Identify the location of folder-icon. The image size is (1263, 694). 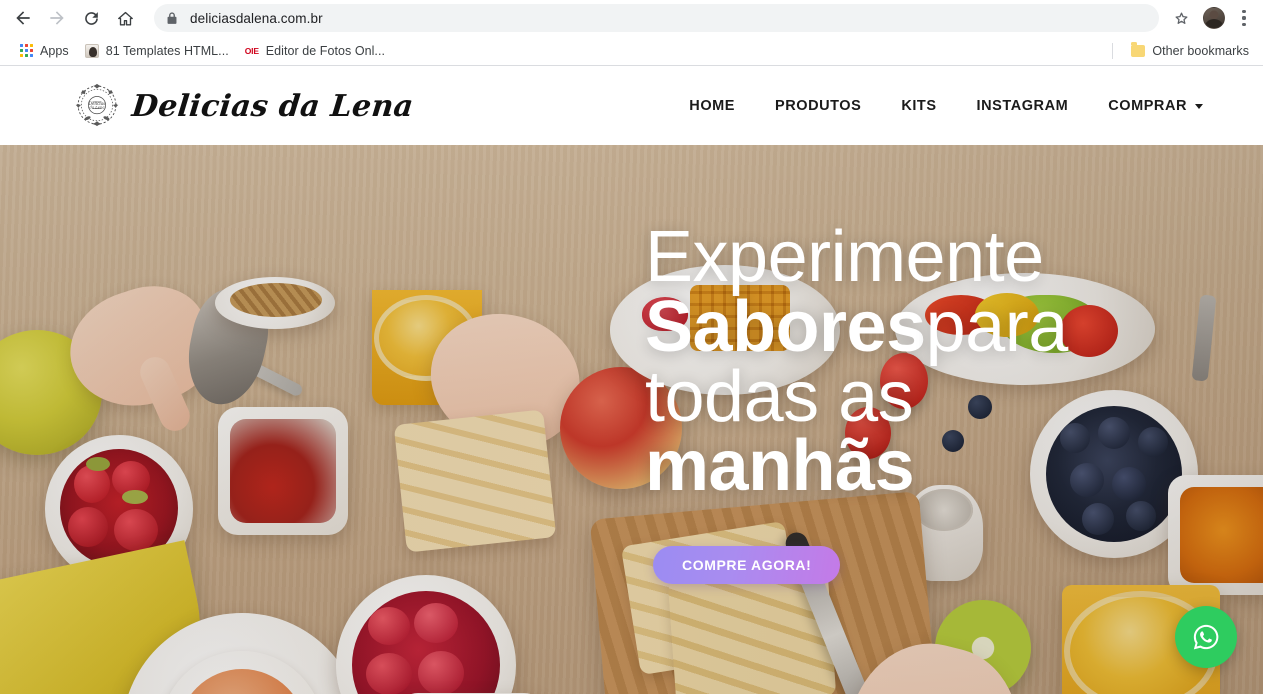
(1138, 49).